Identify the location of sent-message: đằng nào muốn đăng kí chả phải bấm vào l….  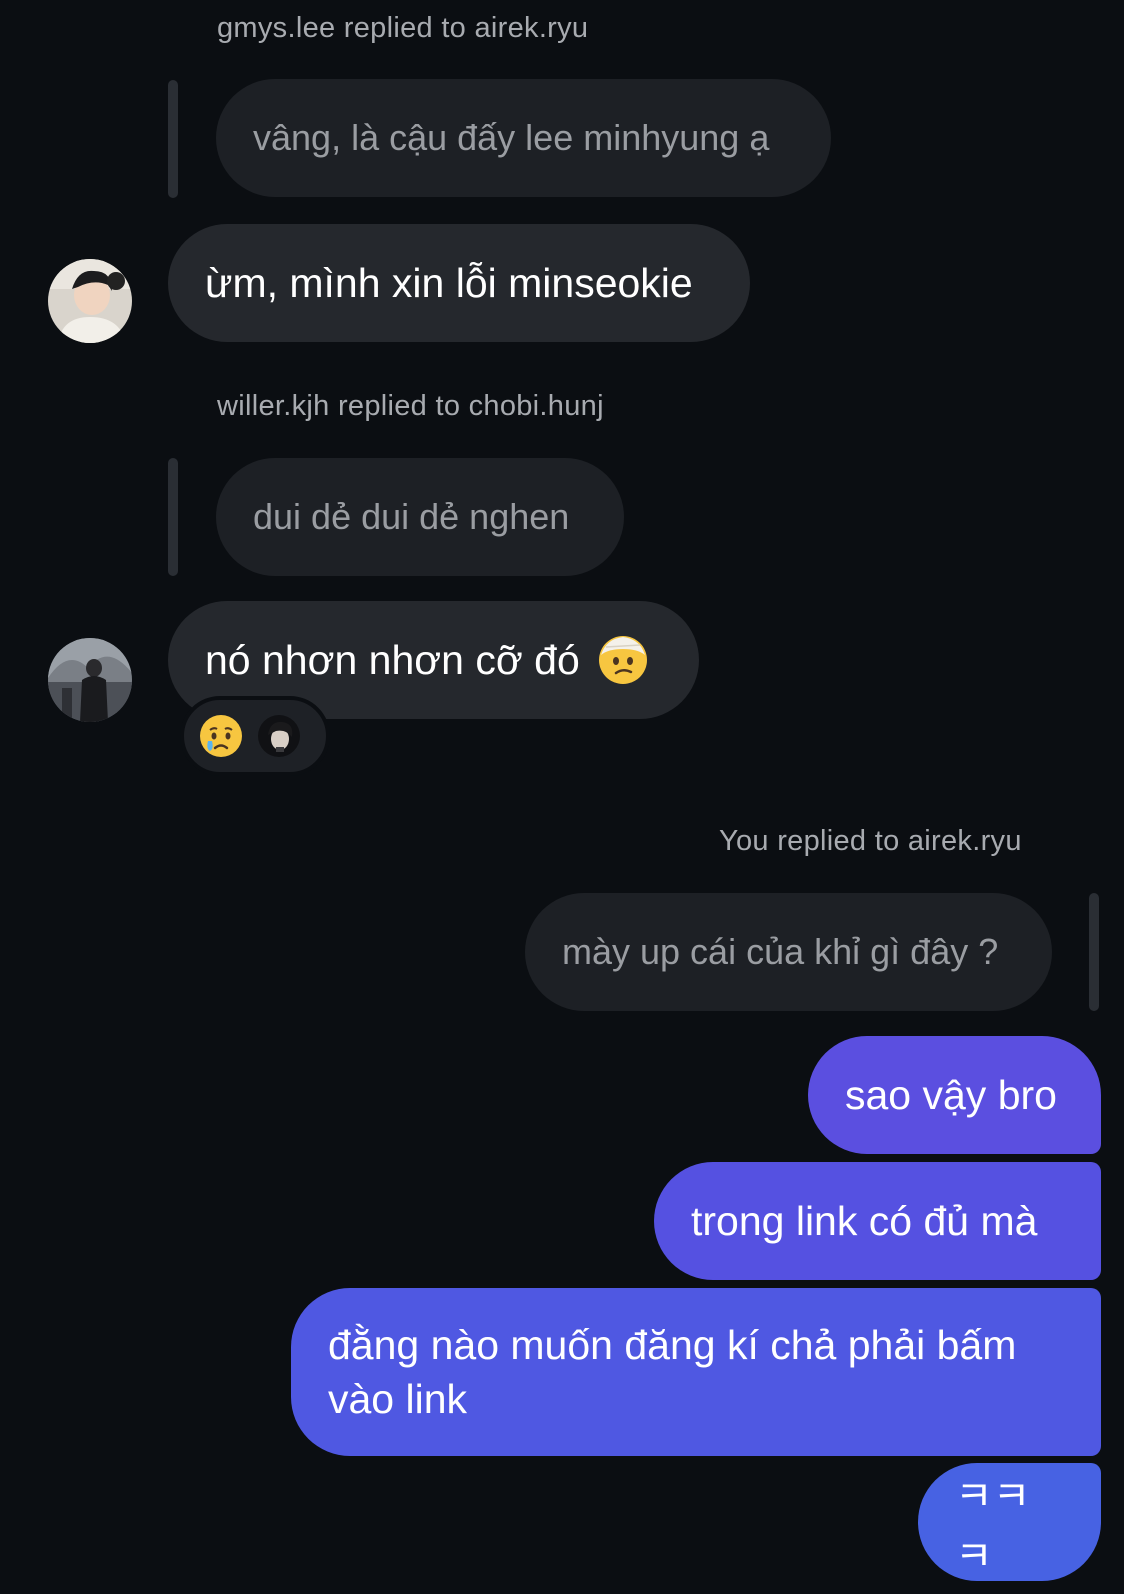
(696, 1372).